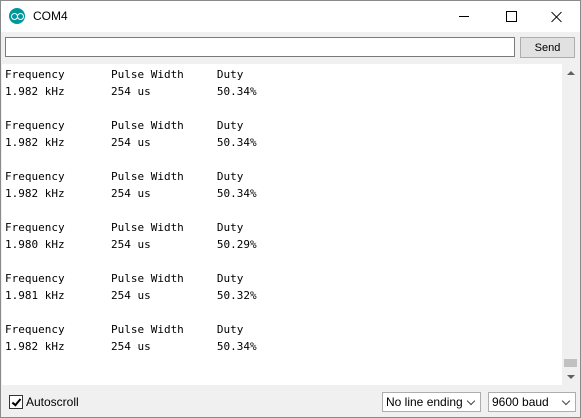 This screenshot has width=581, height=418. I want to click on autoscroll-checkbox, so click(16, 402).